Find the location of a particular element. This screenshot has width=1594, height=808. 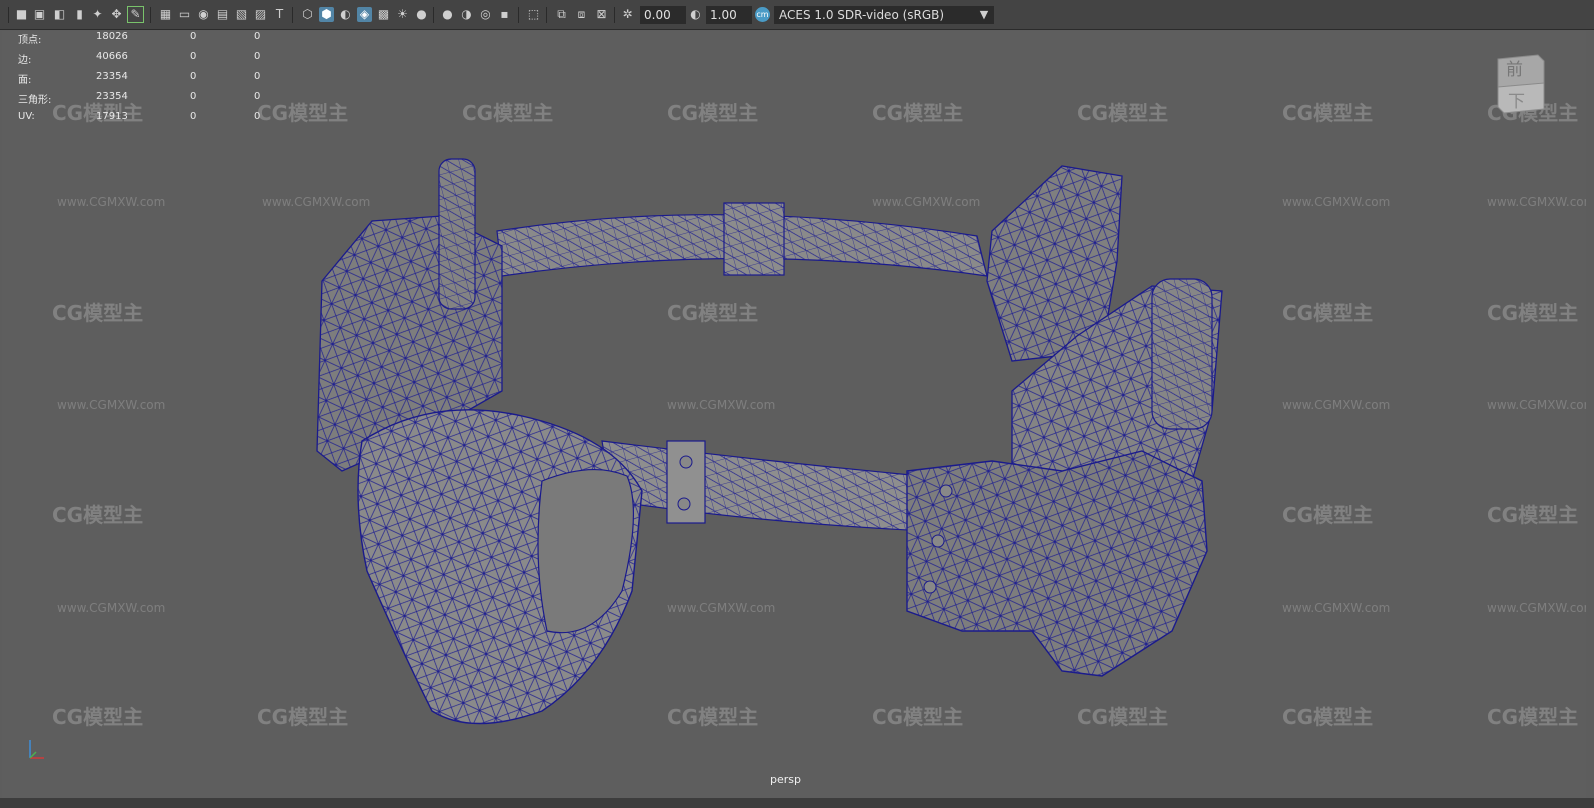

gamma-field: 1.00 is located at coordinates (729, 15).